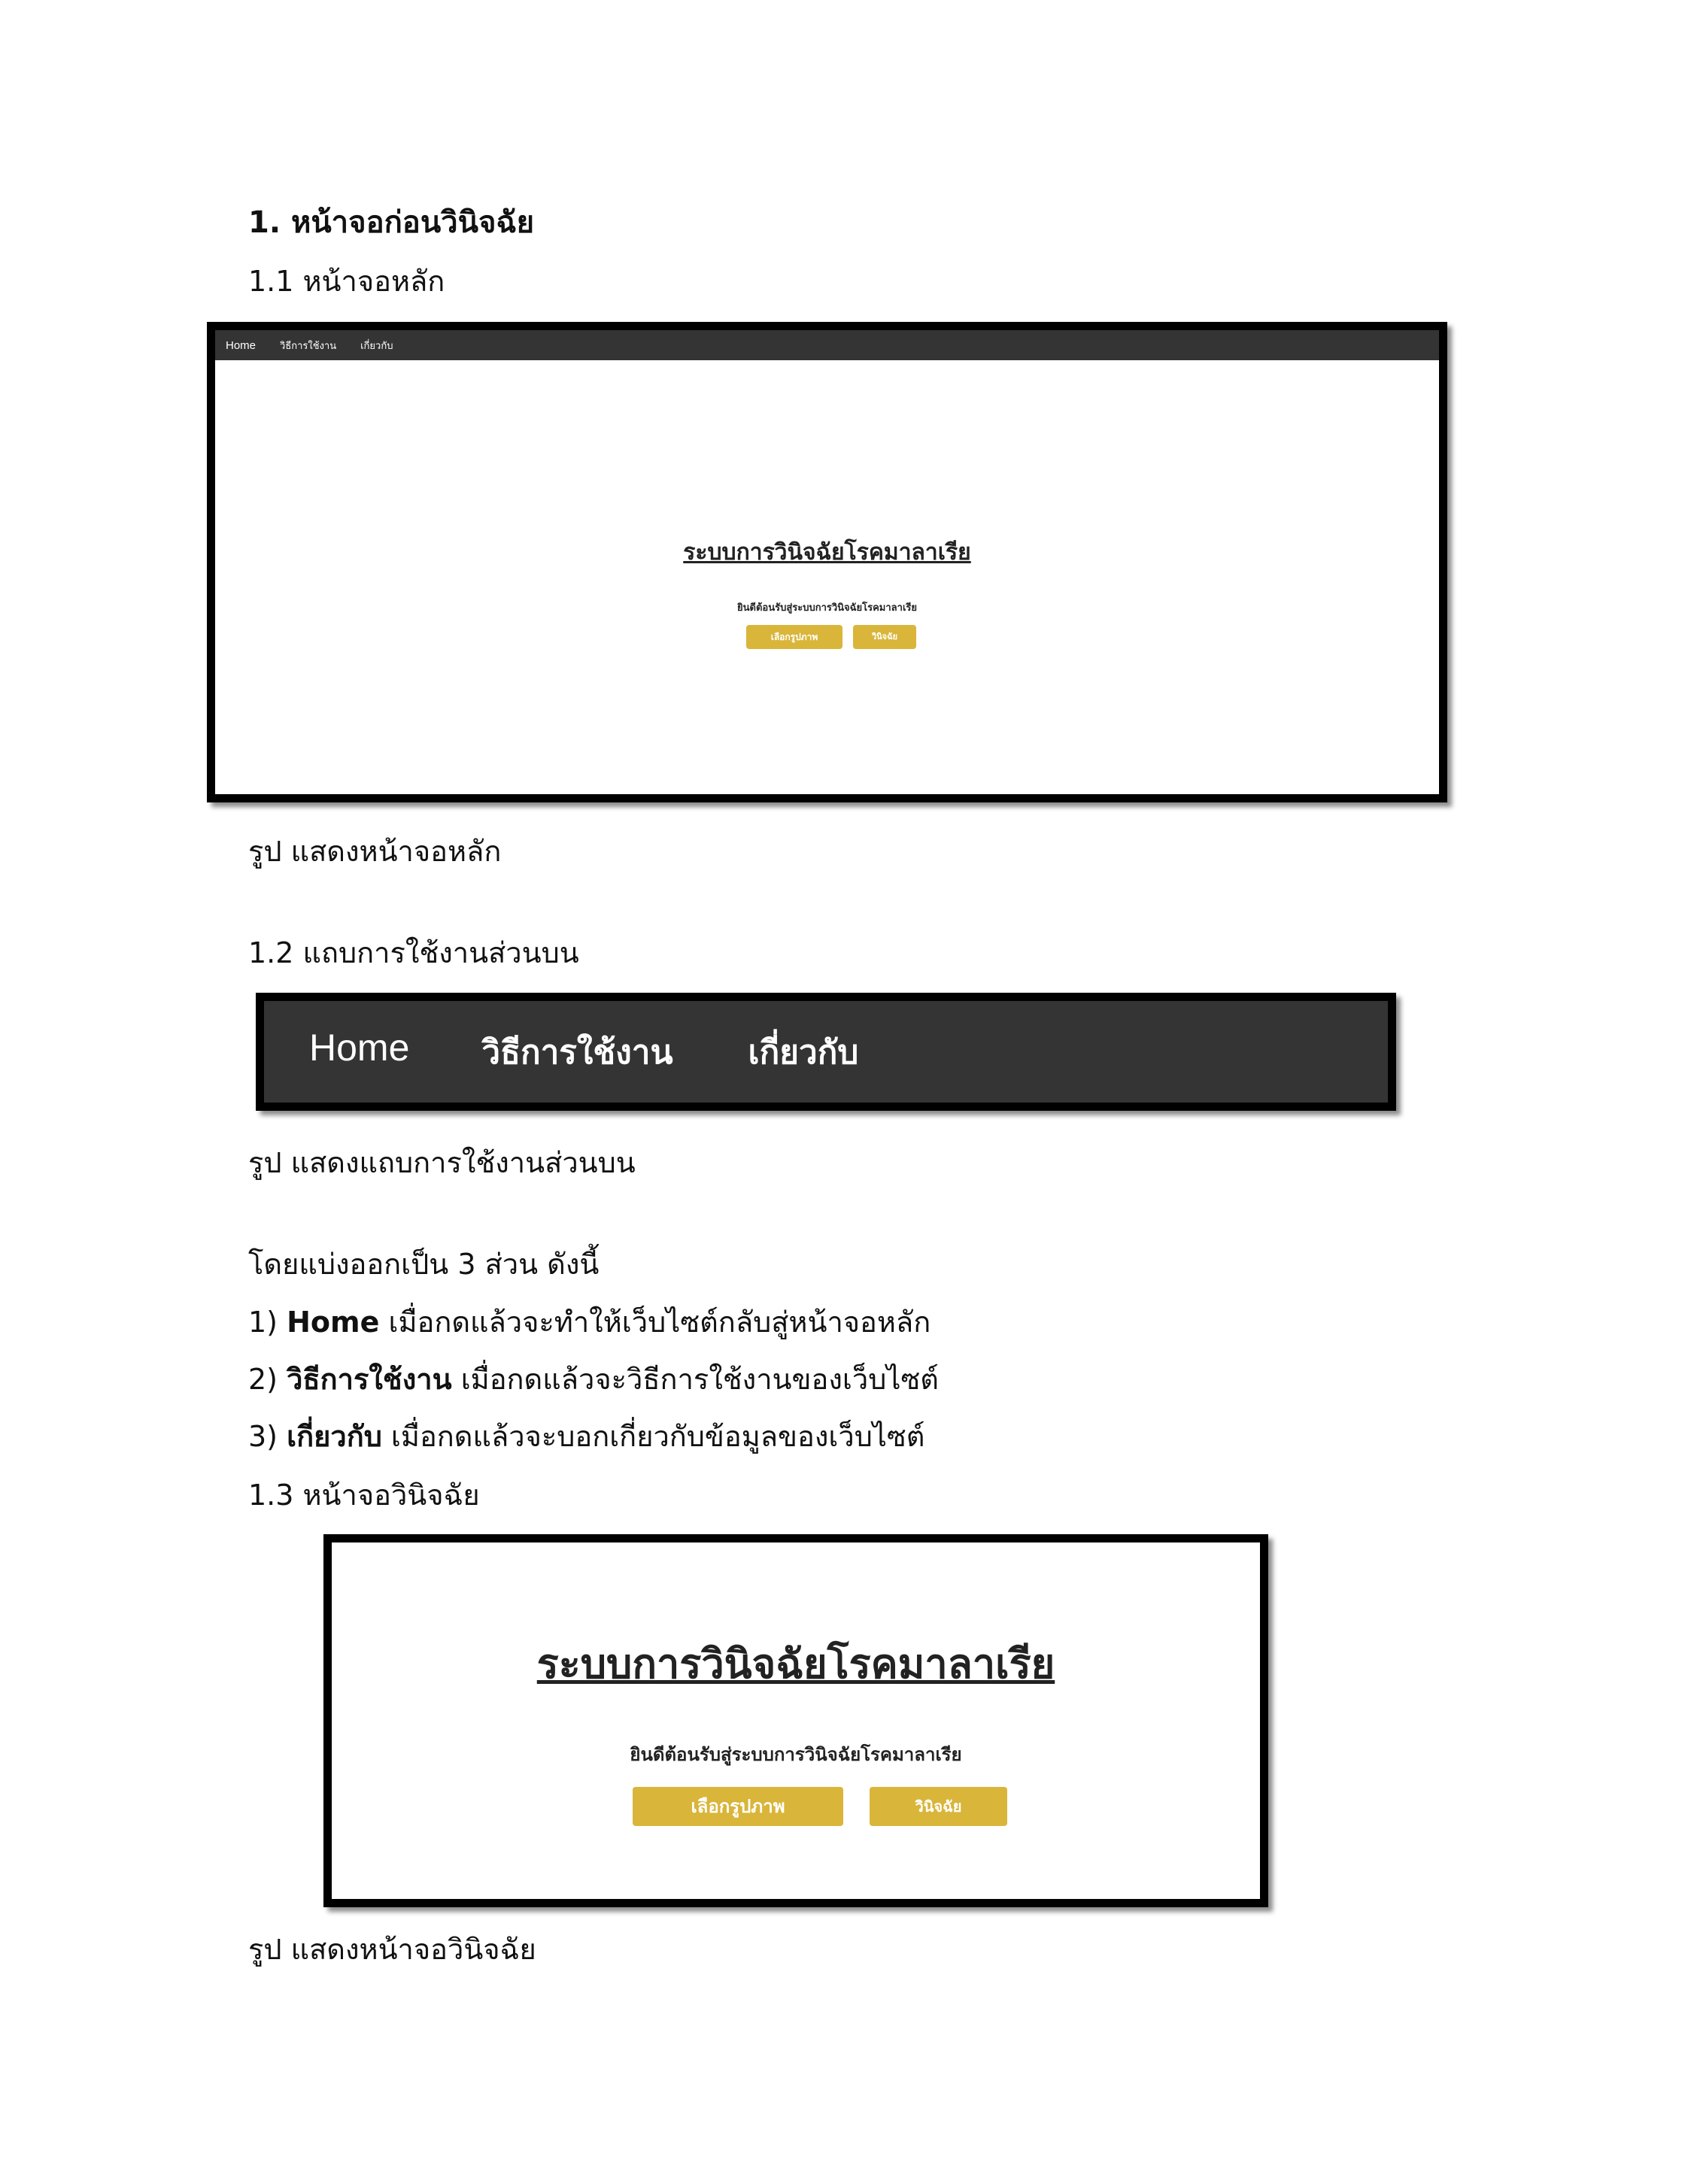 The image size is (1688, 2184). What do you see at coordinates (695, 1379) in the screenshot?
I see `list-item-desc: เมื่อกดแล้วจะวิธีการใช้งานของเว็บไซต์` at bounding box center [695, 1379].